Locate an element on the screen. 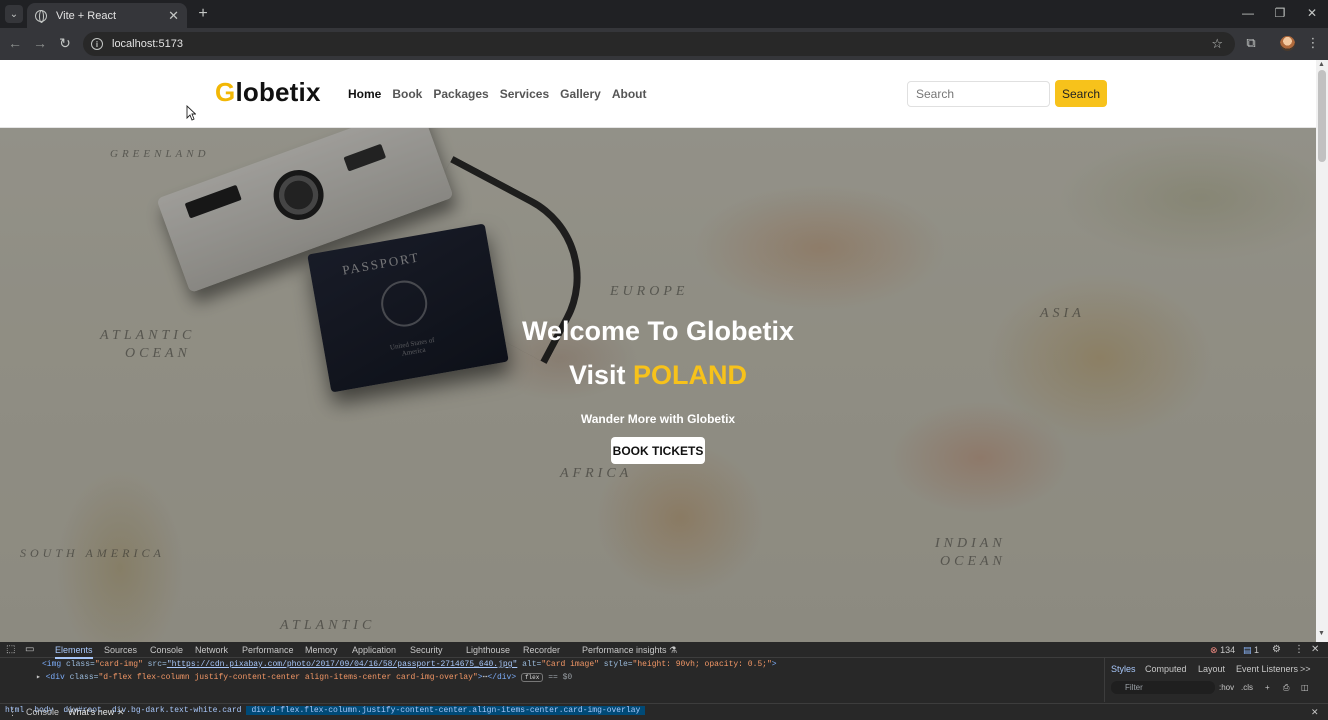 The width and height of the screenshot is (1328, 720). url-text: localhost:5173 is located at coordinates (147, 44).